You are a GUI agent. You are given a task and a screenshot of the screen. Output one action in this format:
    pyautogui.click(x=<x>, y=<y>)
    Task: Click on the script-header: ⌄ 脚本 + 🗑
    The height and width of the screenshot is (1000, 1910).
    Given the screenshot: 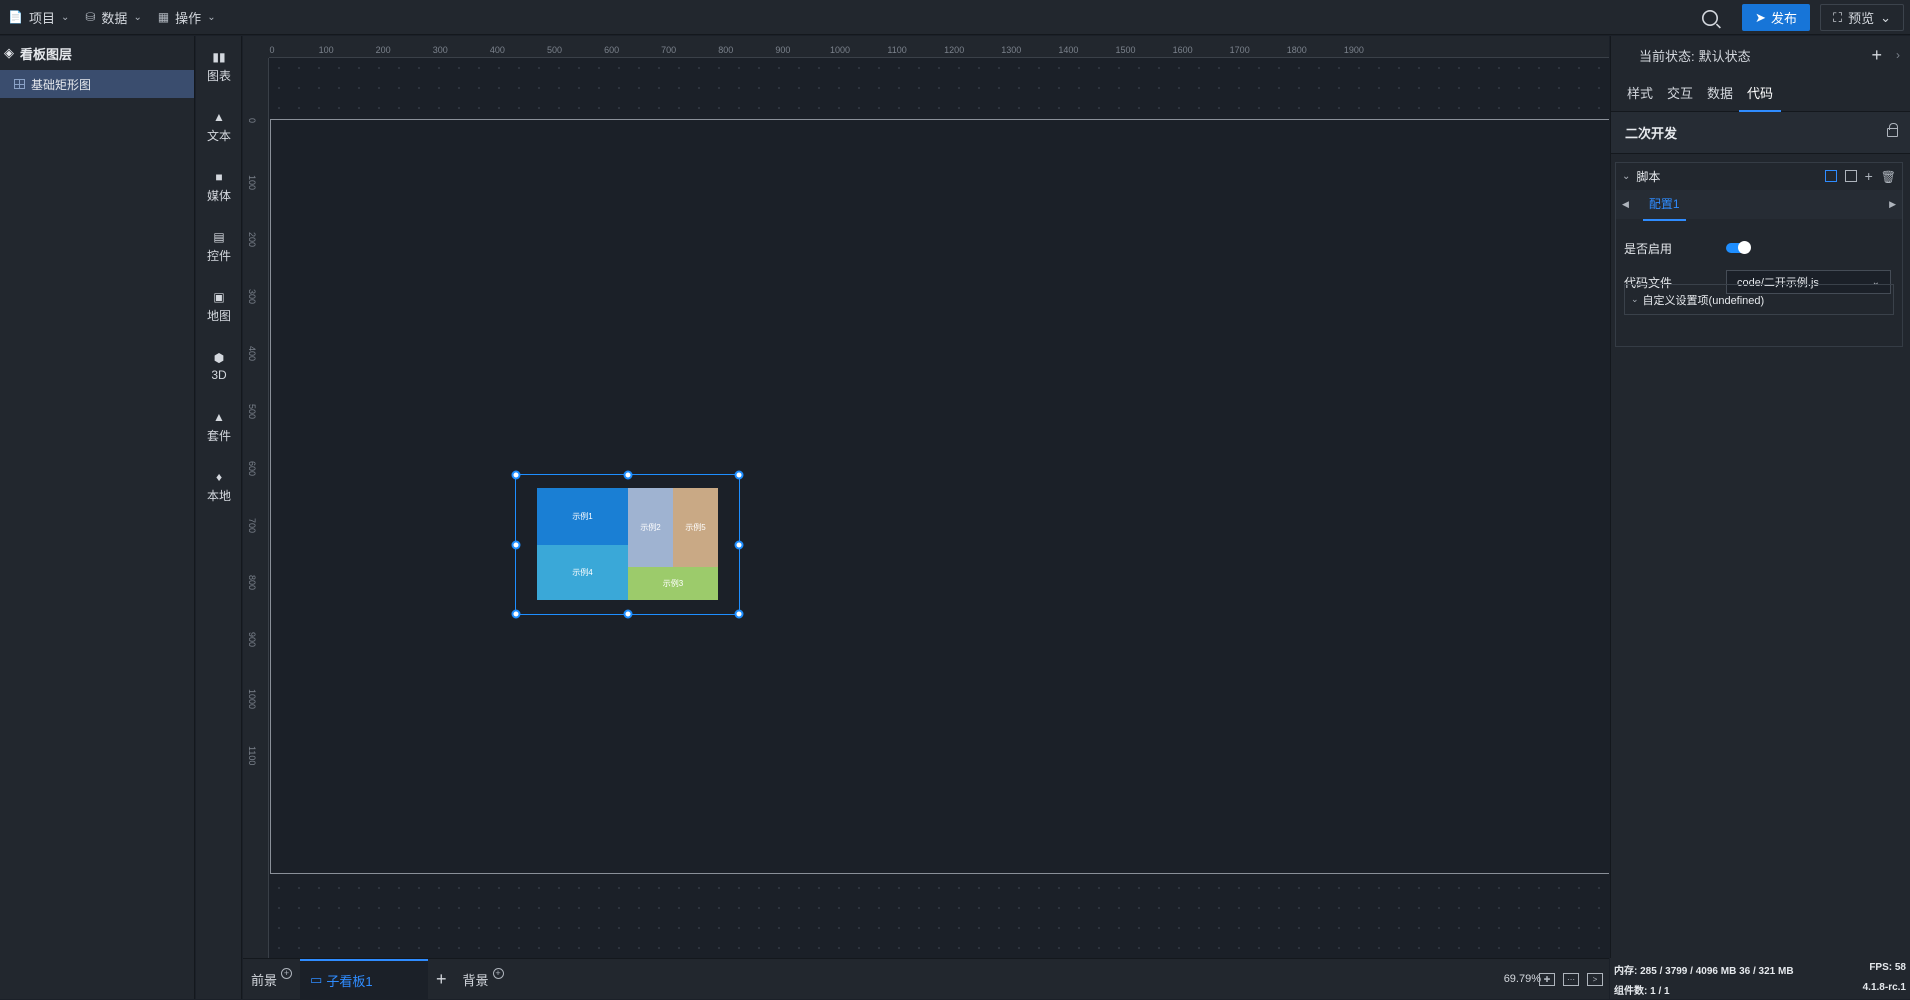 What is the action you would take?
    pyautogui.click(x=1759, y=176)
    